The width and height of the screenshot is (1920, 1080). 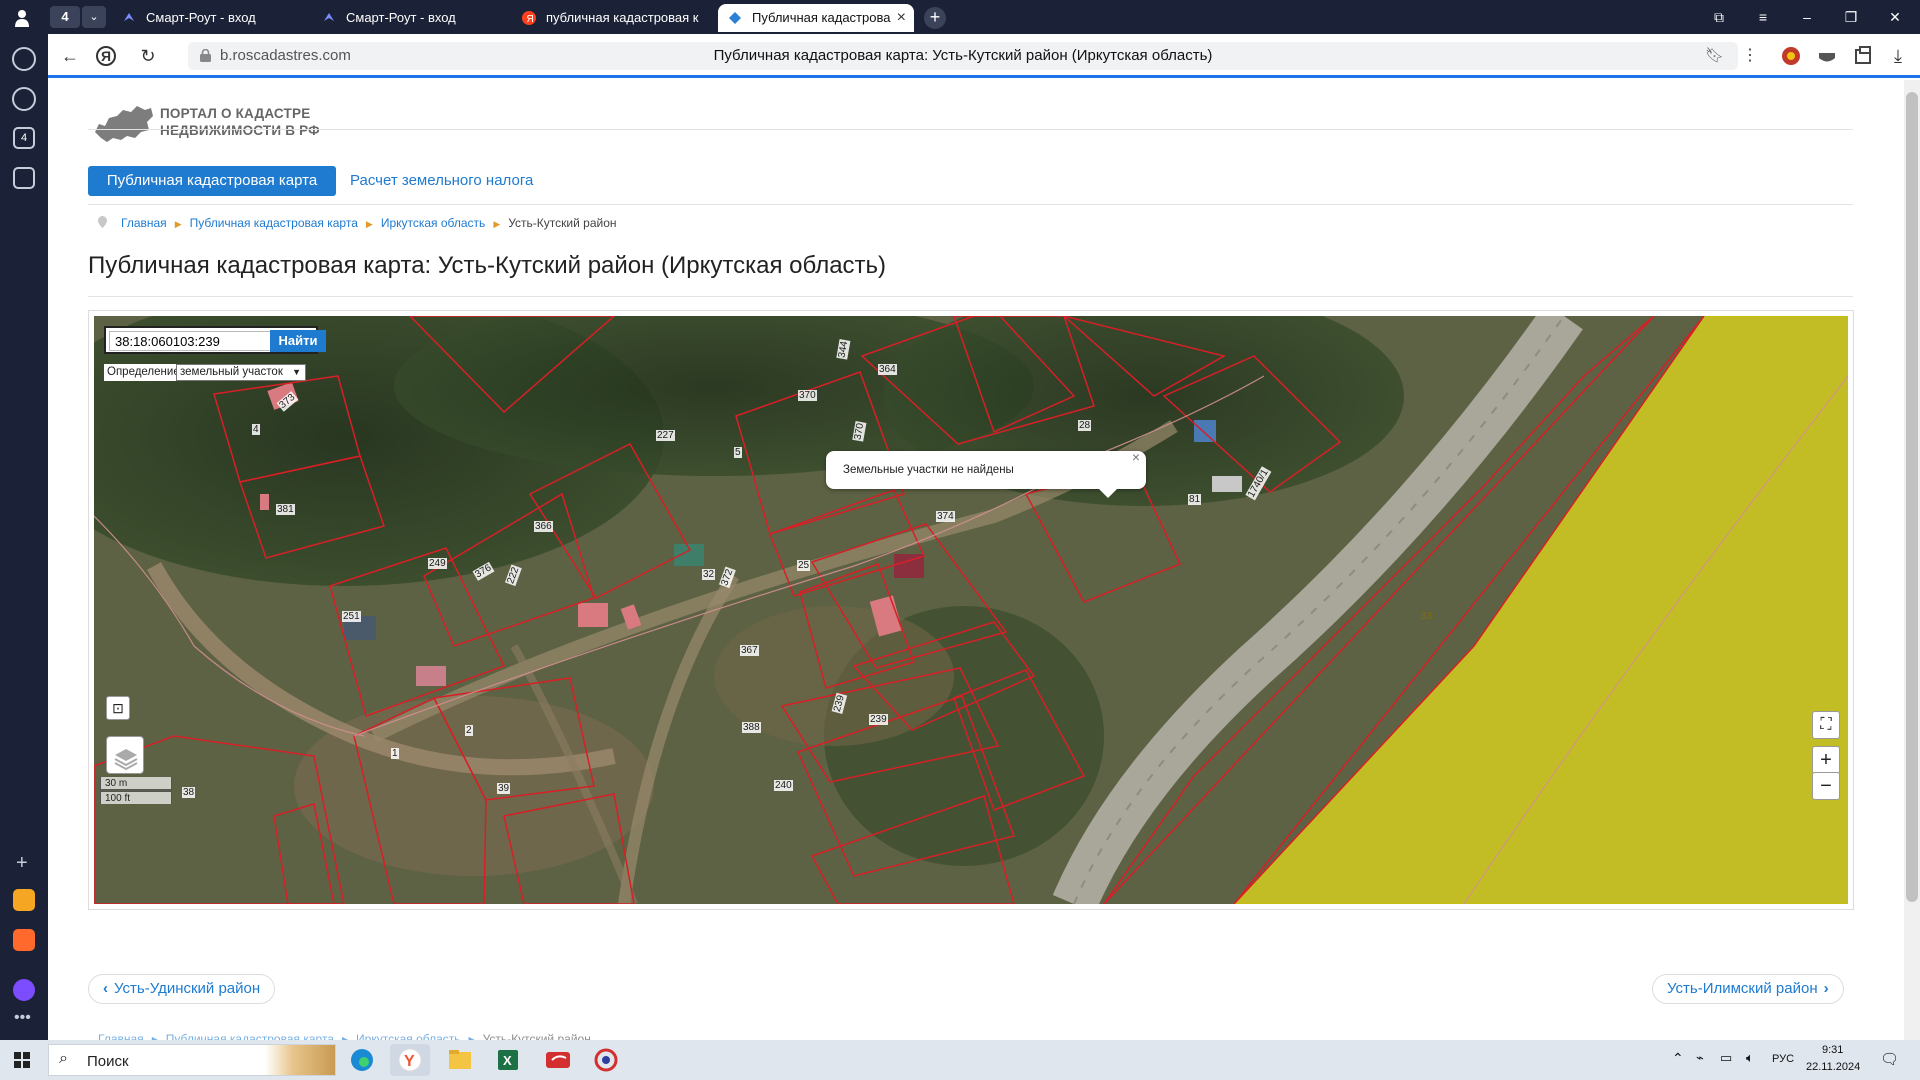 I want to click on parcel-number-label: 5, so click(x=738, y=452).